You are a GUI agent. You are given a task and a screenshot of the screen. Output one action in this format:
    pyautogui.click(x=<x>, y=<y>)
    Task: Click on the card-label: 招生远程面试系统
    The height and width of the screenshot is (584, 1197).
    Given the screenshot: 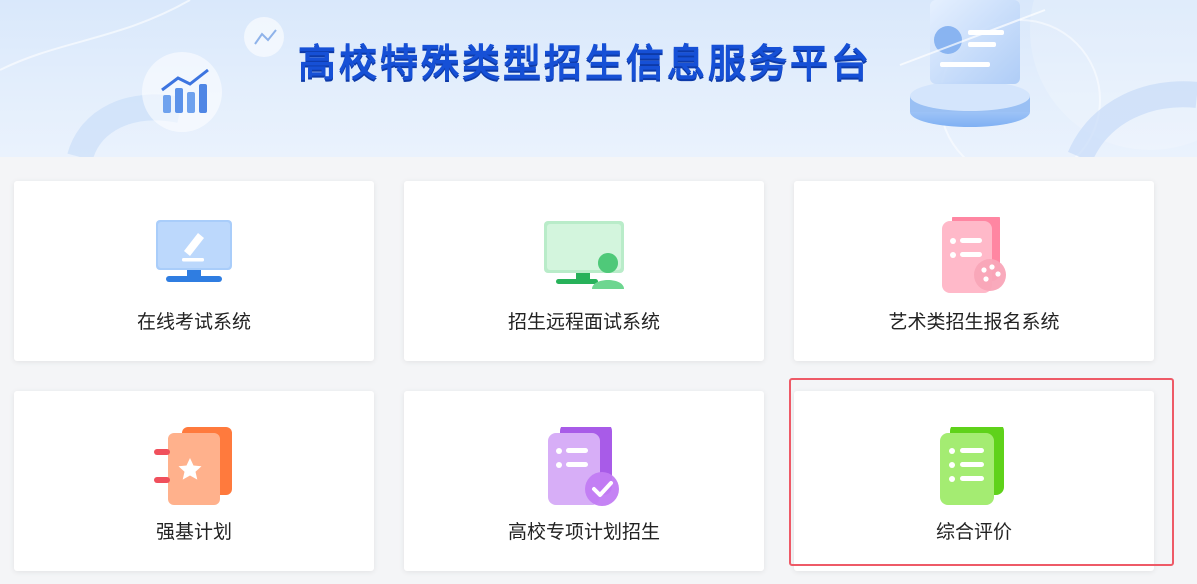 What is the action you would take?
    pyautogui.click(x=583, y=322)
    